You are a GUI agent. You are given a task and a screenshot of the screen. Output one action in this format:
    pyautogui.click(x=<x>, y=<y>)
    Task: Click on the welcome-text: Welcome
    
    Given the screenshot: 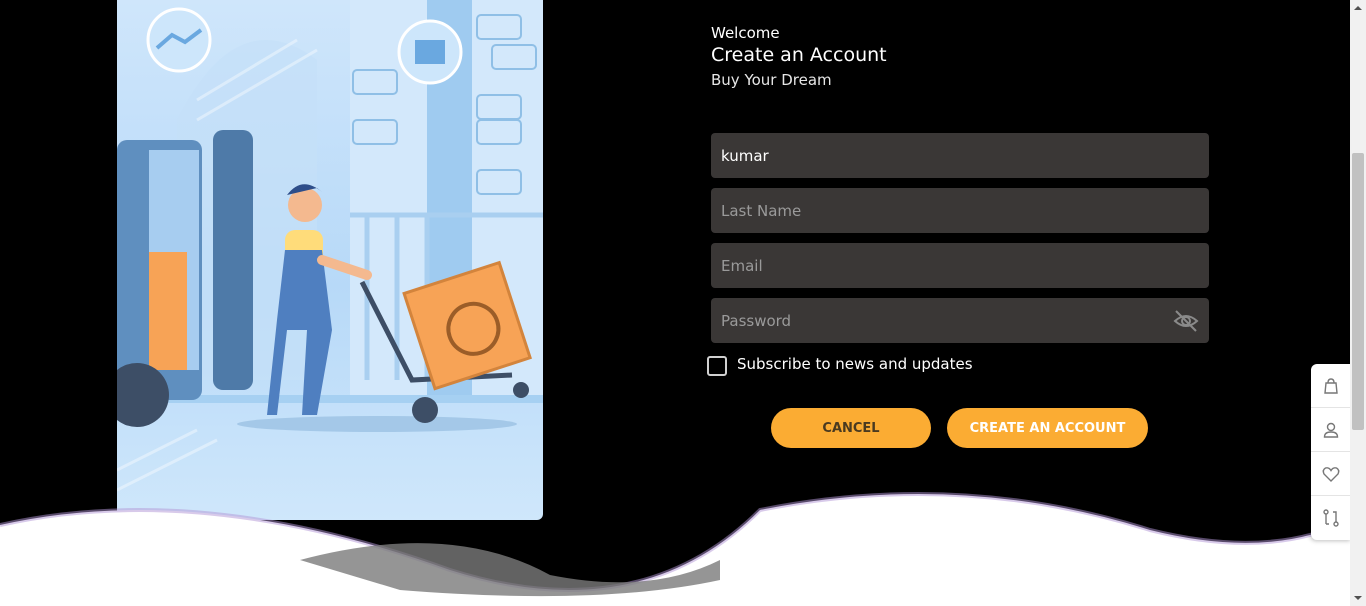 What is the action you would take?
    pyautogui.click(x=745, y=33)
    